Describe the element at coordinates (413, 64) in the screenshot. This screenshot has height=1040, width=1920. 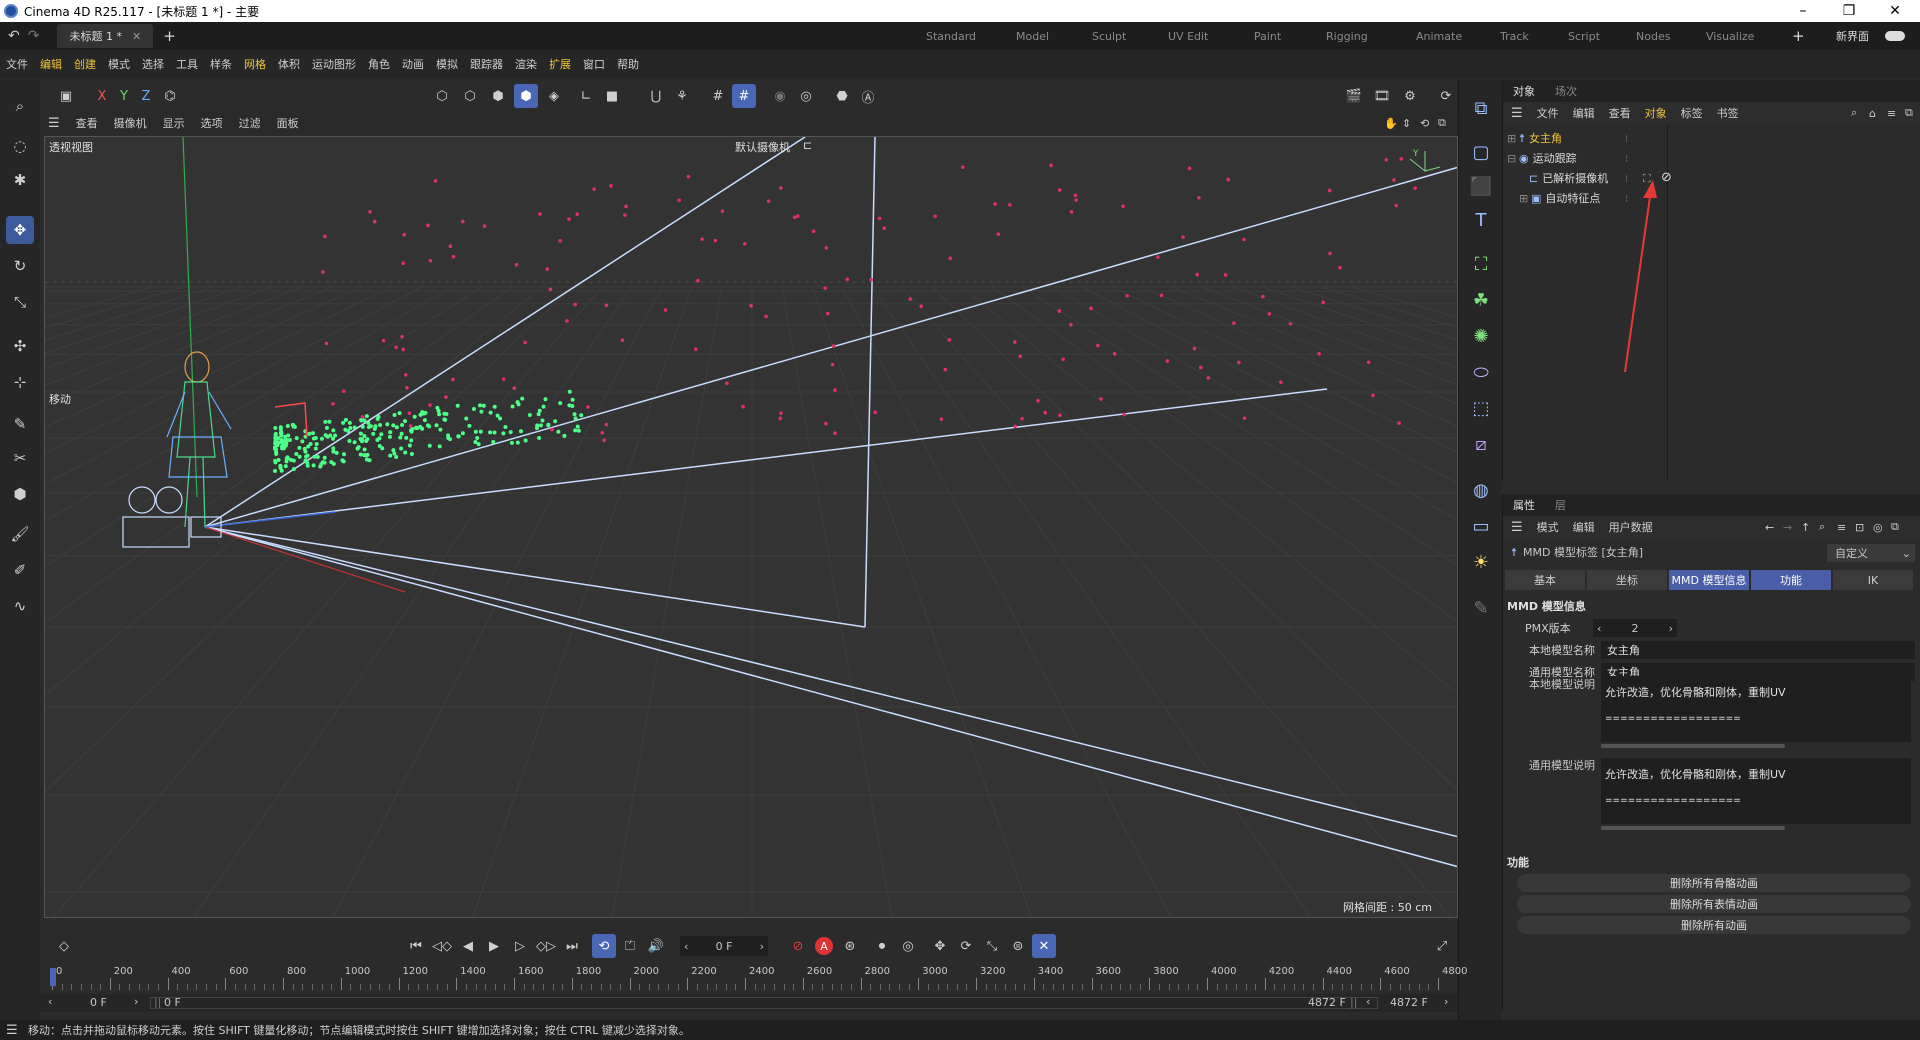
I see `menu-item-11: 动画` at that location.